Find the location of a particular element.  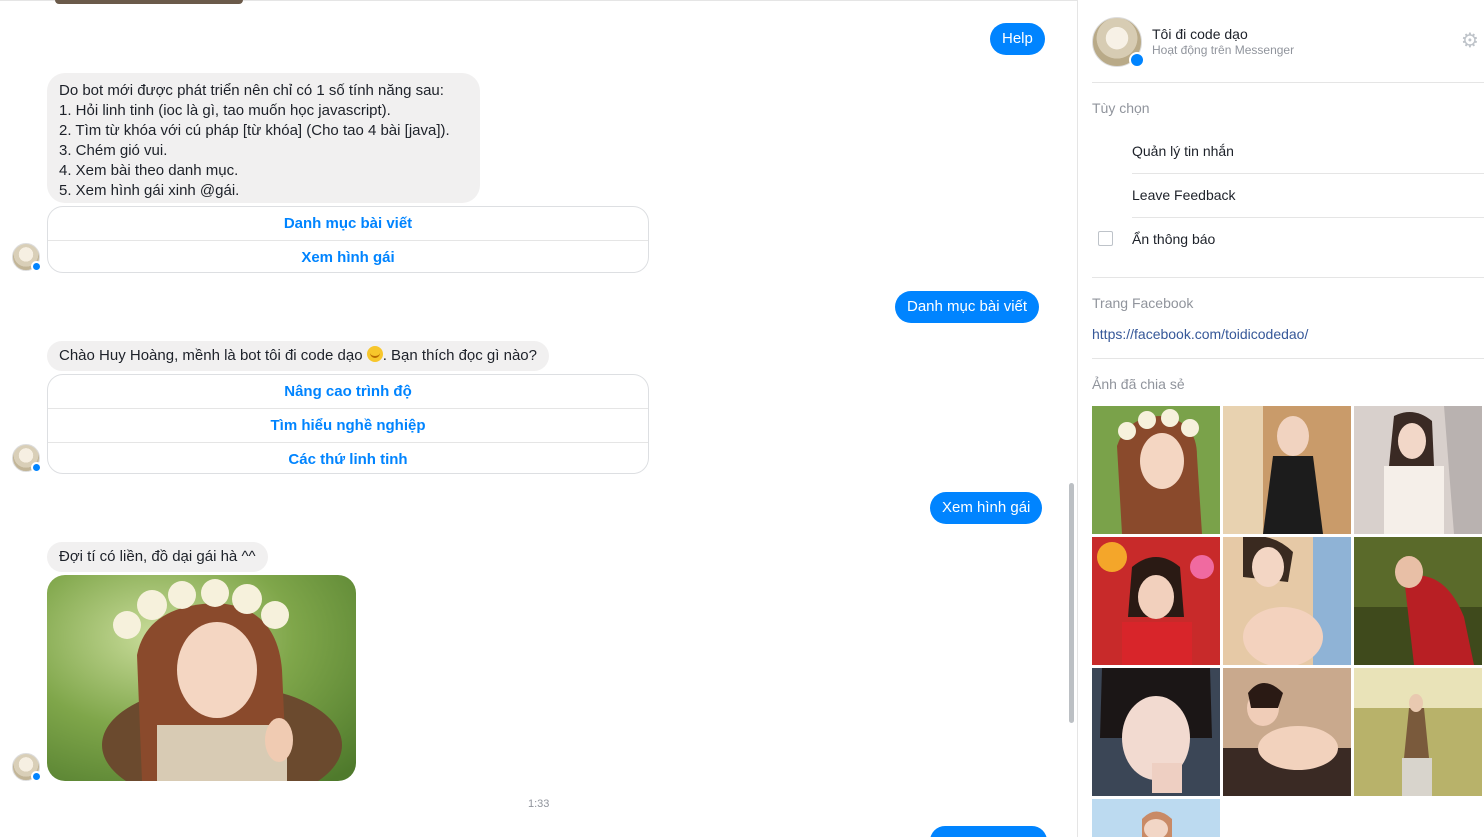

quick-reply-girls: Xem hình gái is located at coordinates (348, 256).